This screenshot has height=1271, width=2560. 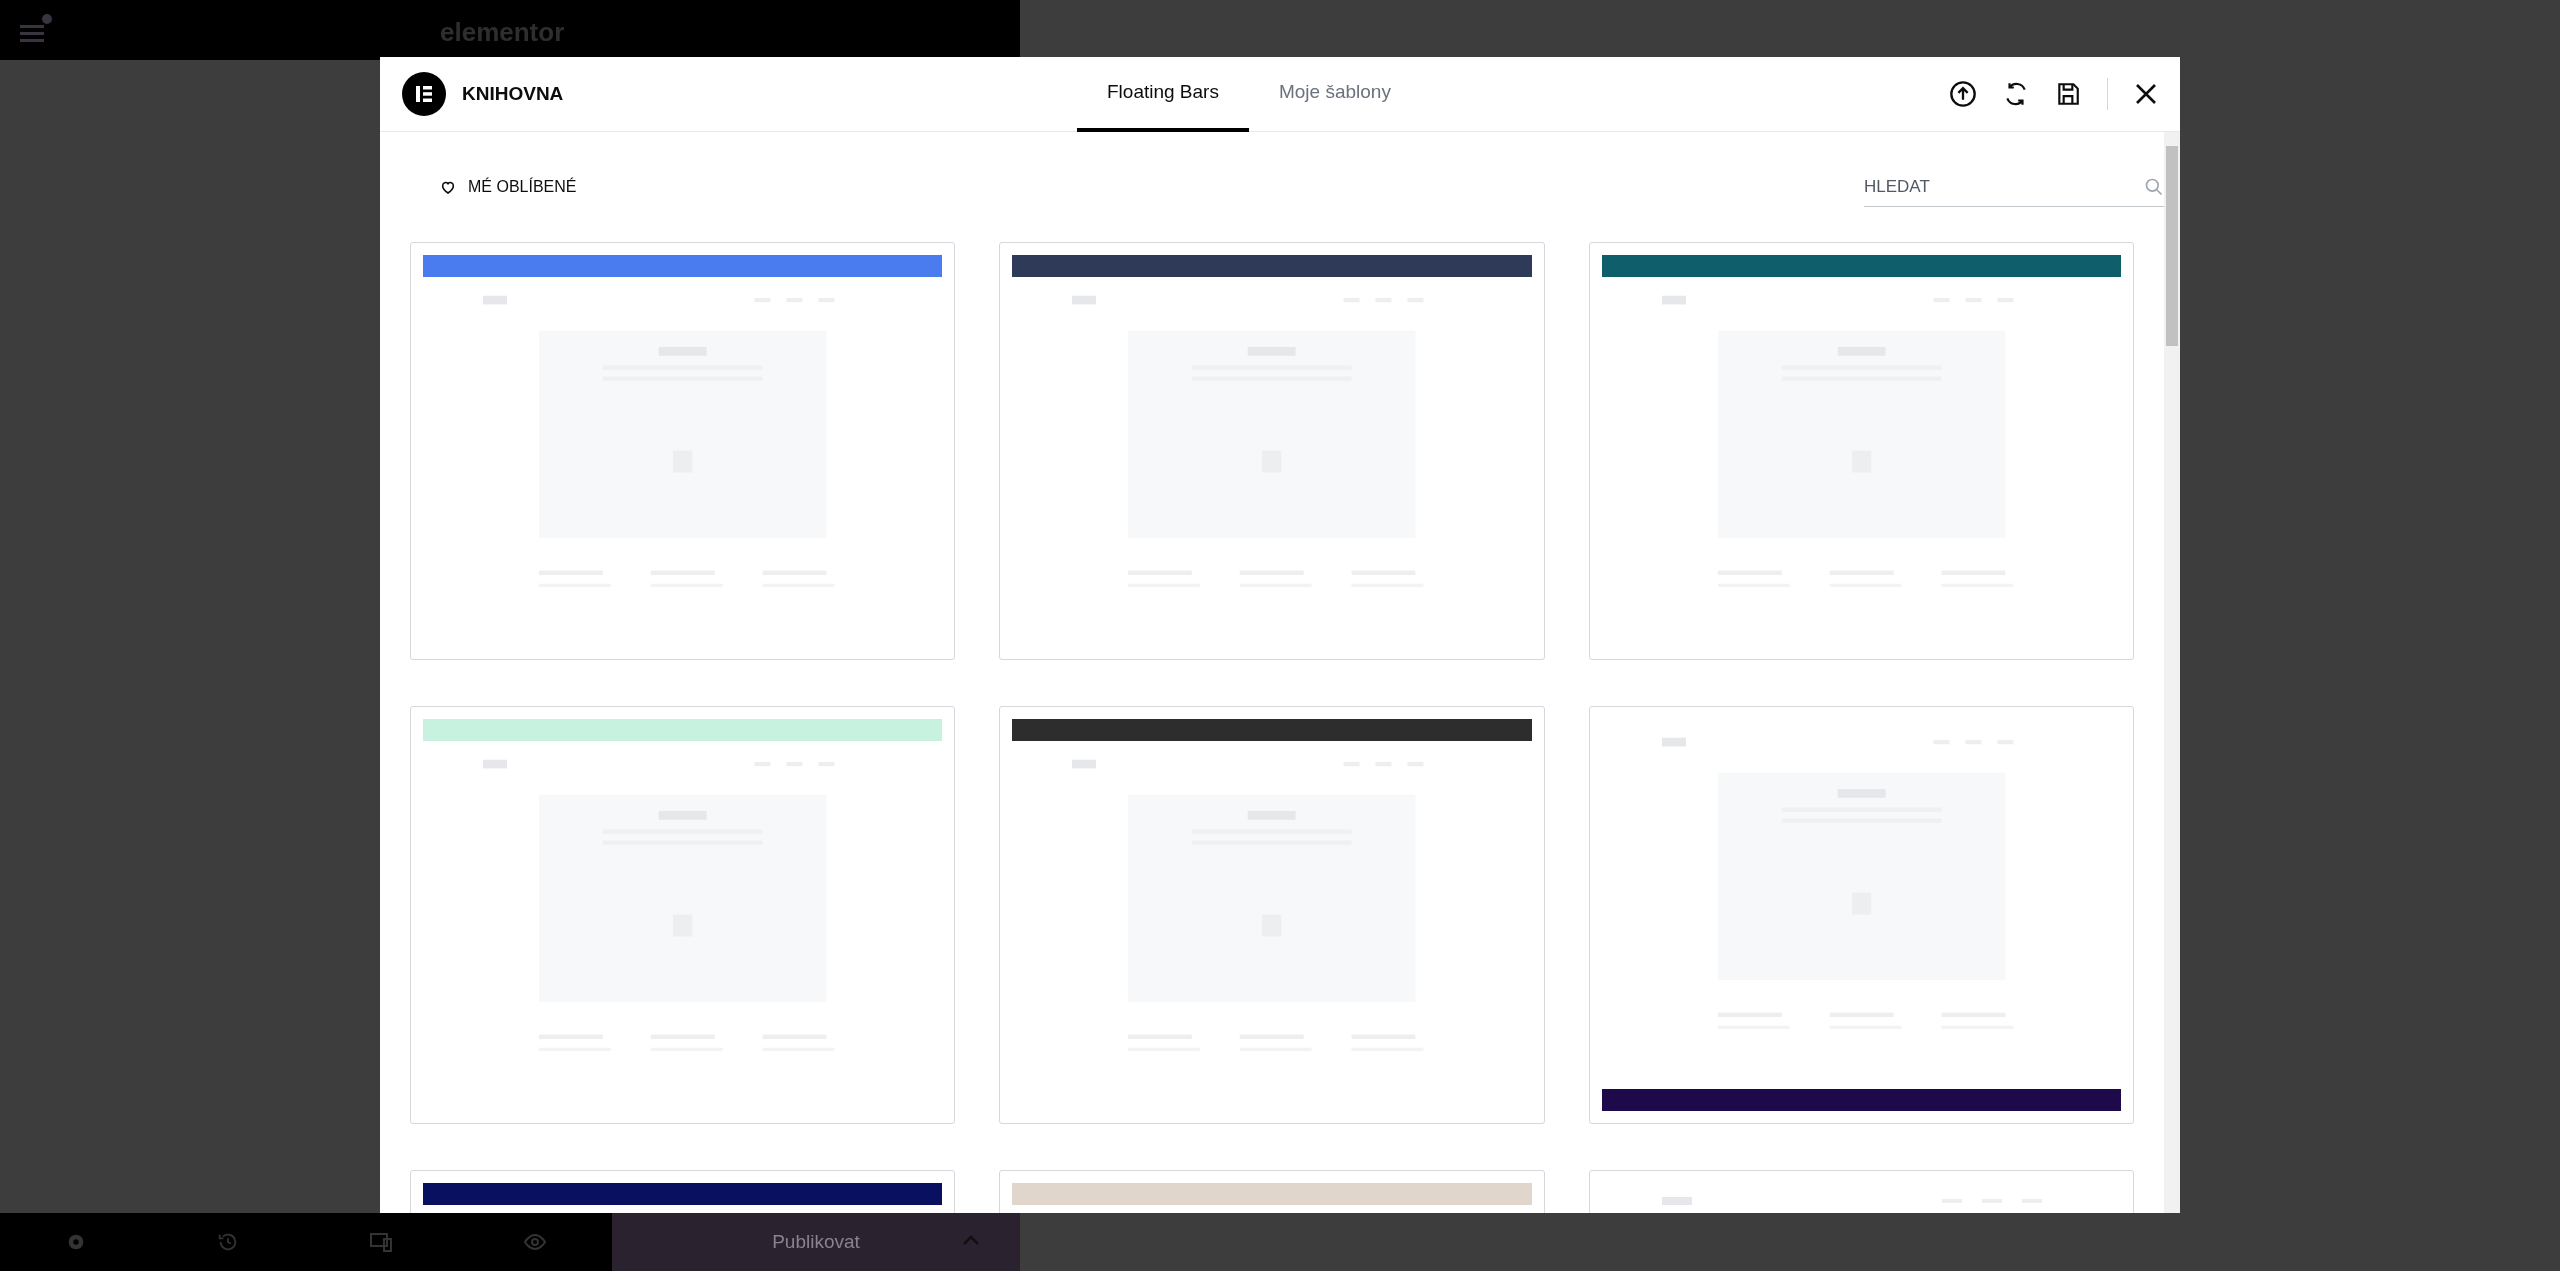 I want to click on close-icon, so click(x=2146, y=94).